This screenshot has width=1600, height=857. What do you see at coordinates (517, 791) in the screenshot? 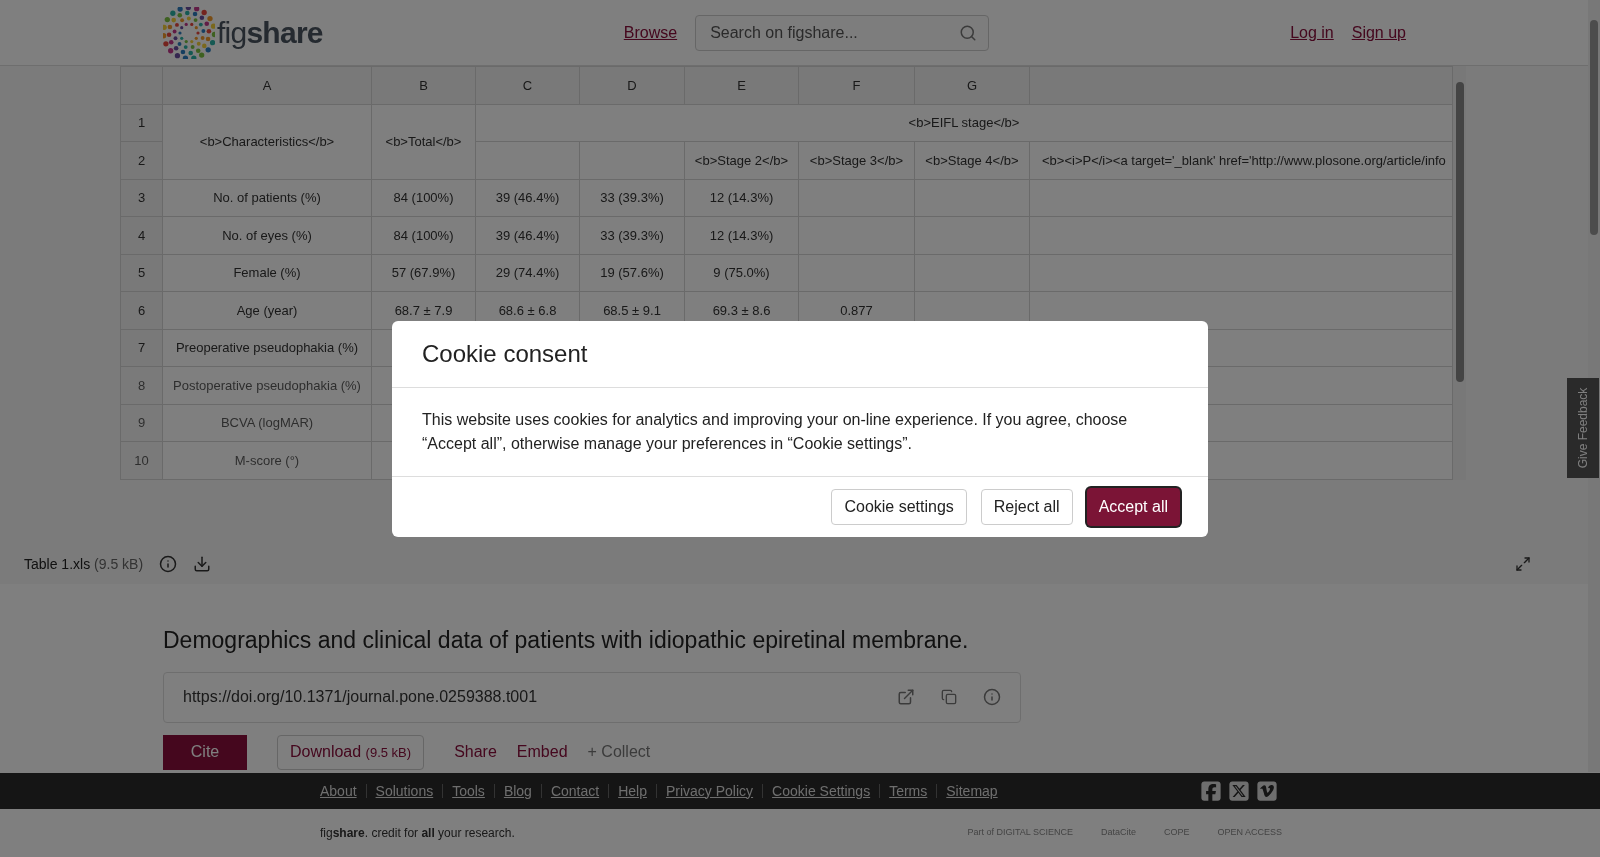
I see `footer-link: Blog` at bounding box center [517, 791].